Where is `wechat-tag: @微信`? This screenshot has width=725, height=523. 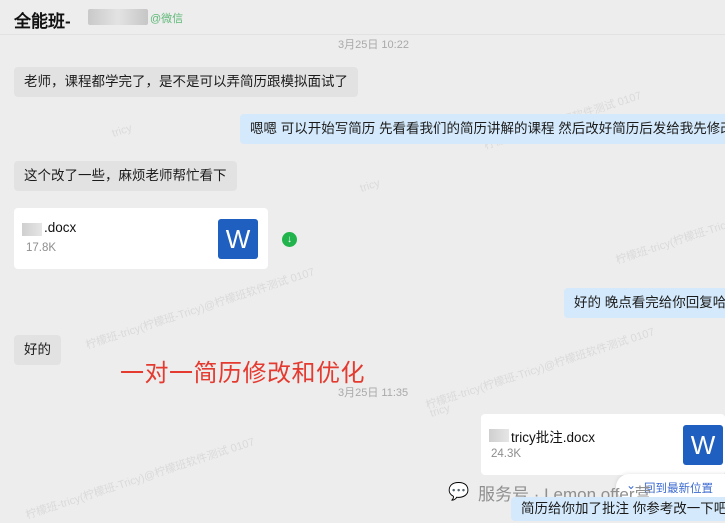
wechat-tag: @微信 is located at coordinates (167, 19).